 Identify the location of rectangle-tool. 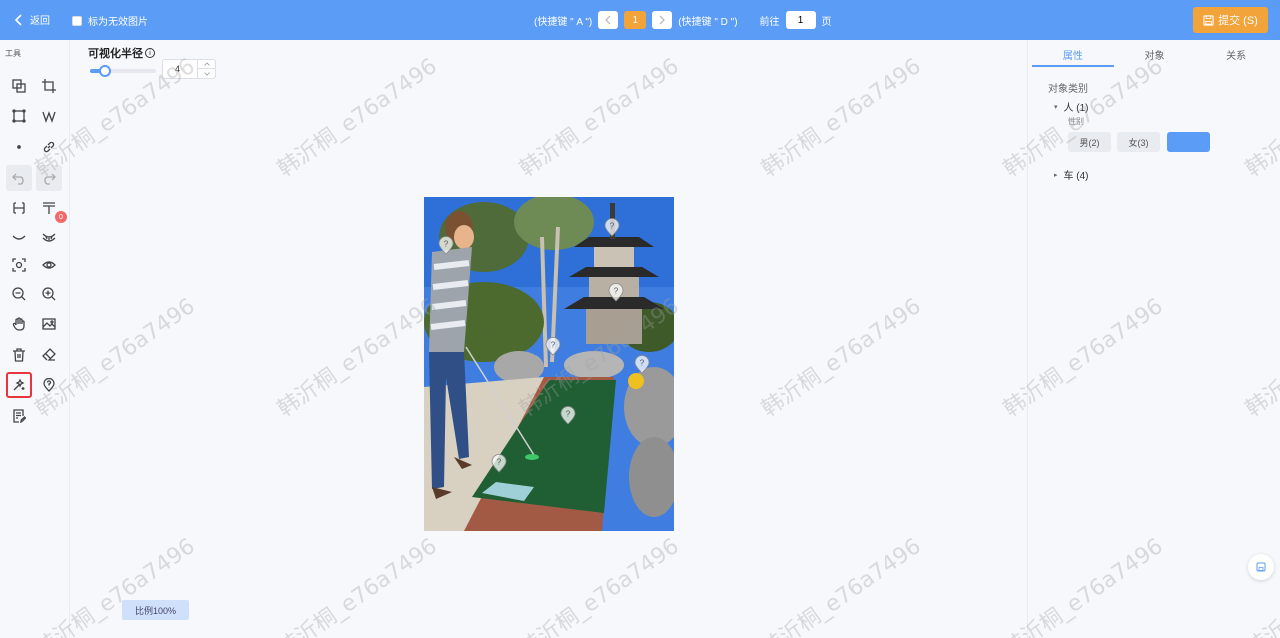
(19, 116).